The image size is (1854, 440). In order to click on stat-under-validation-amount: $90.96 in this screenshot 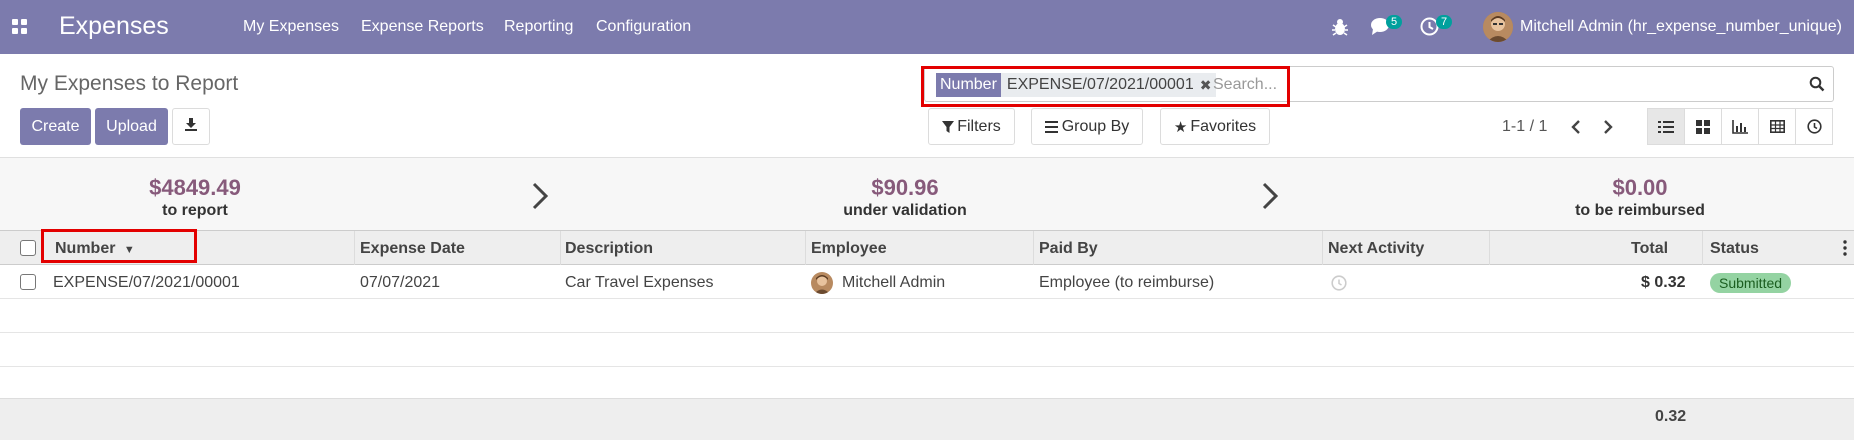, I will do `click(905, 187)`.